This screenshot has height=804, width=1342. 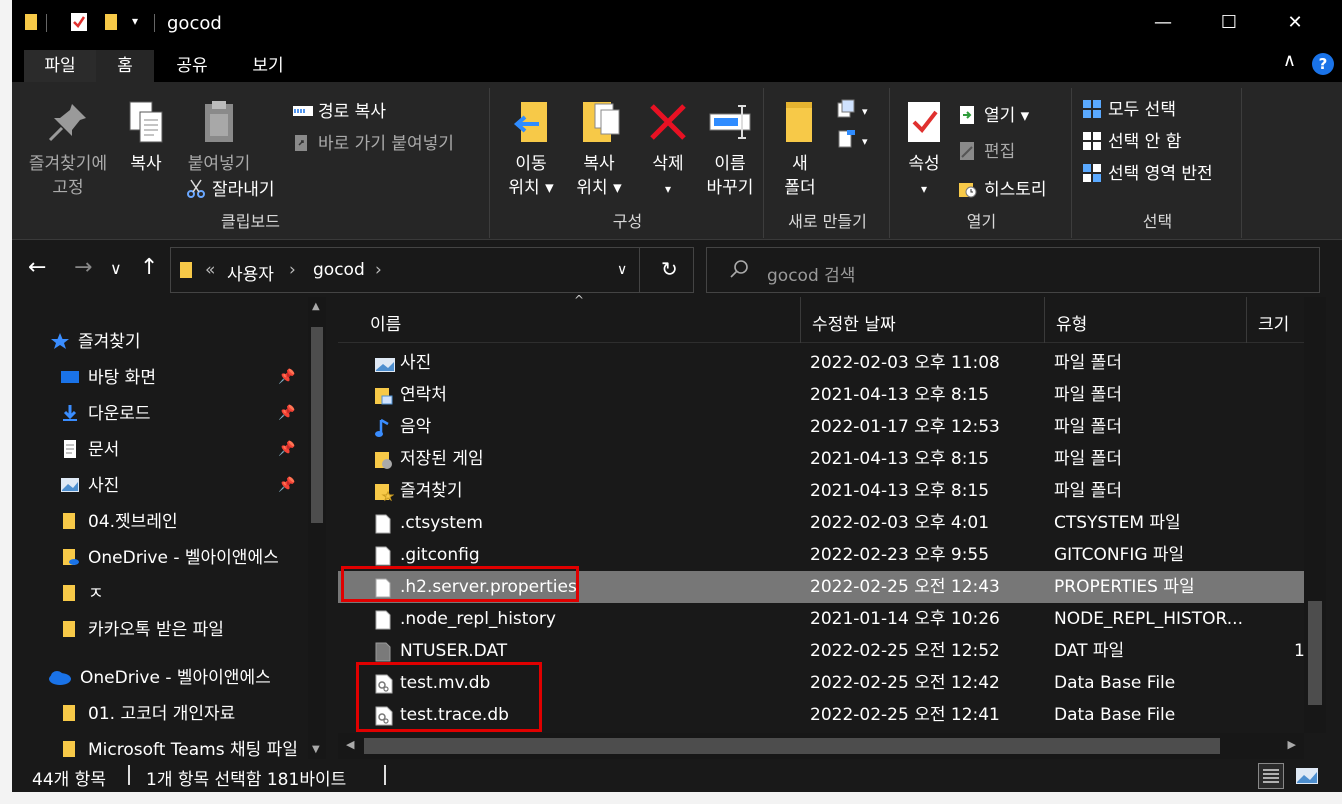 I want to click on tab-file: 파일, so click(x=60, y=66).